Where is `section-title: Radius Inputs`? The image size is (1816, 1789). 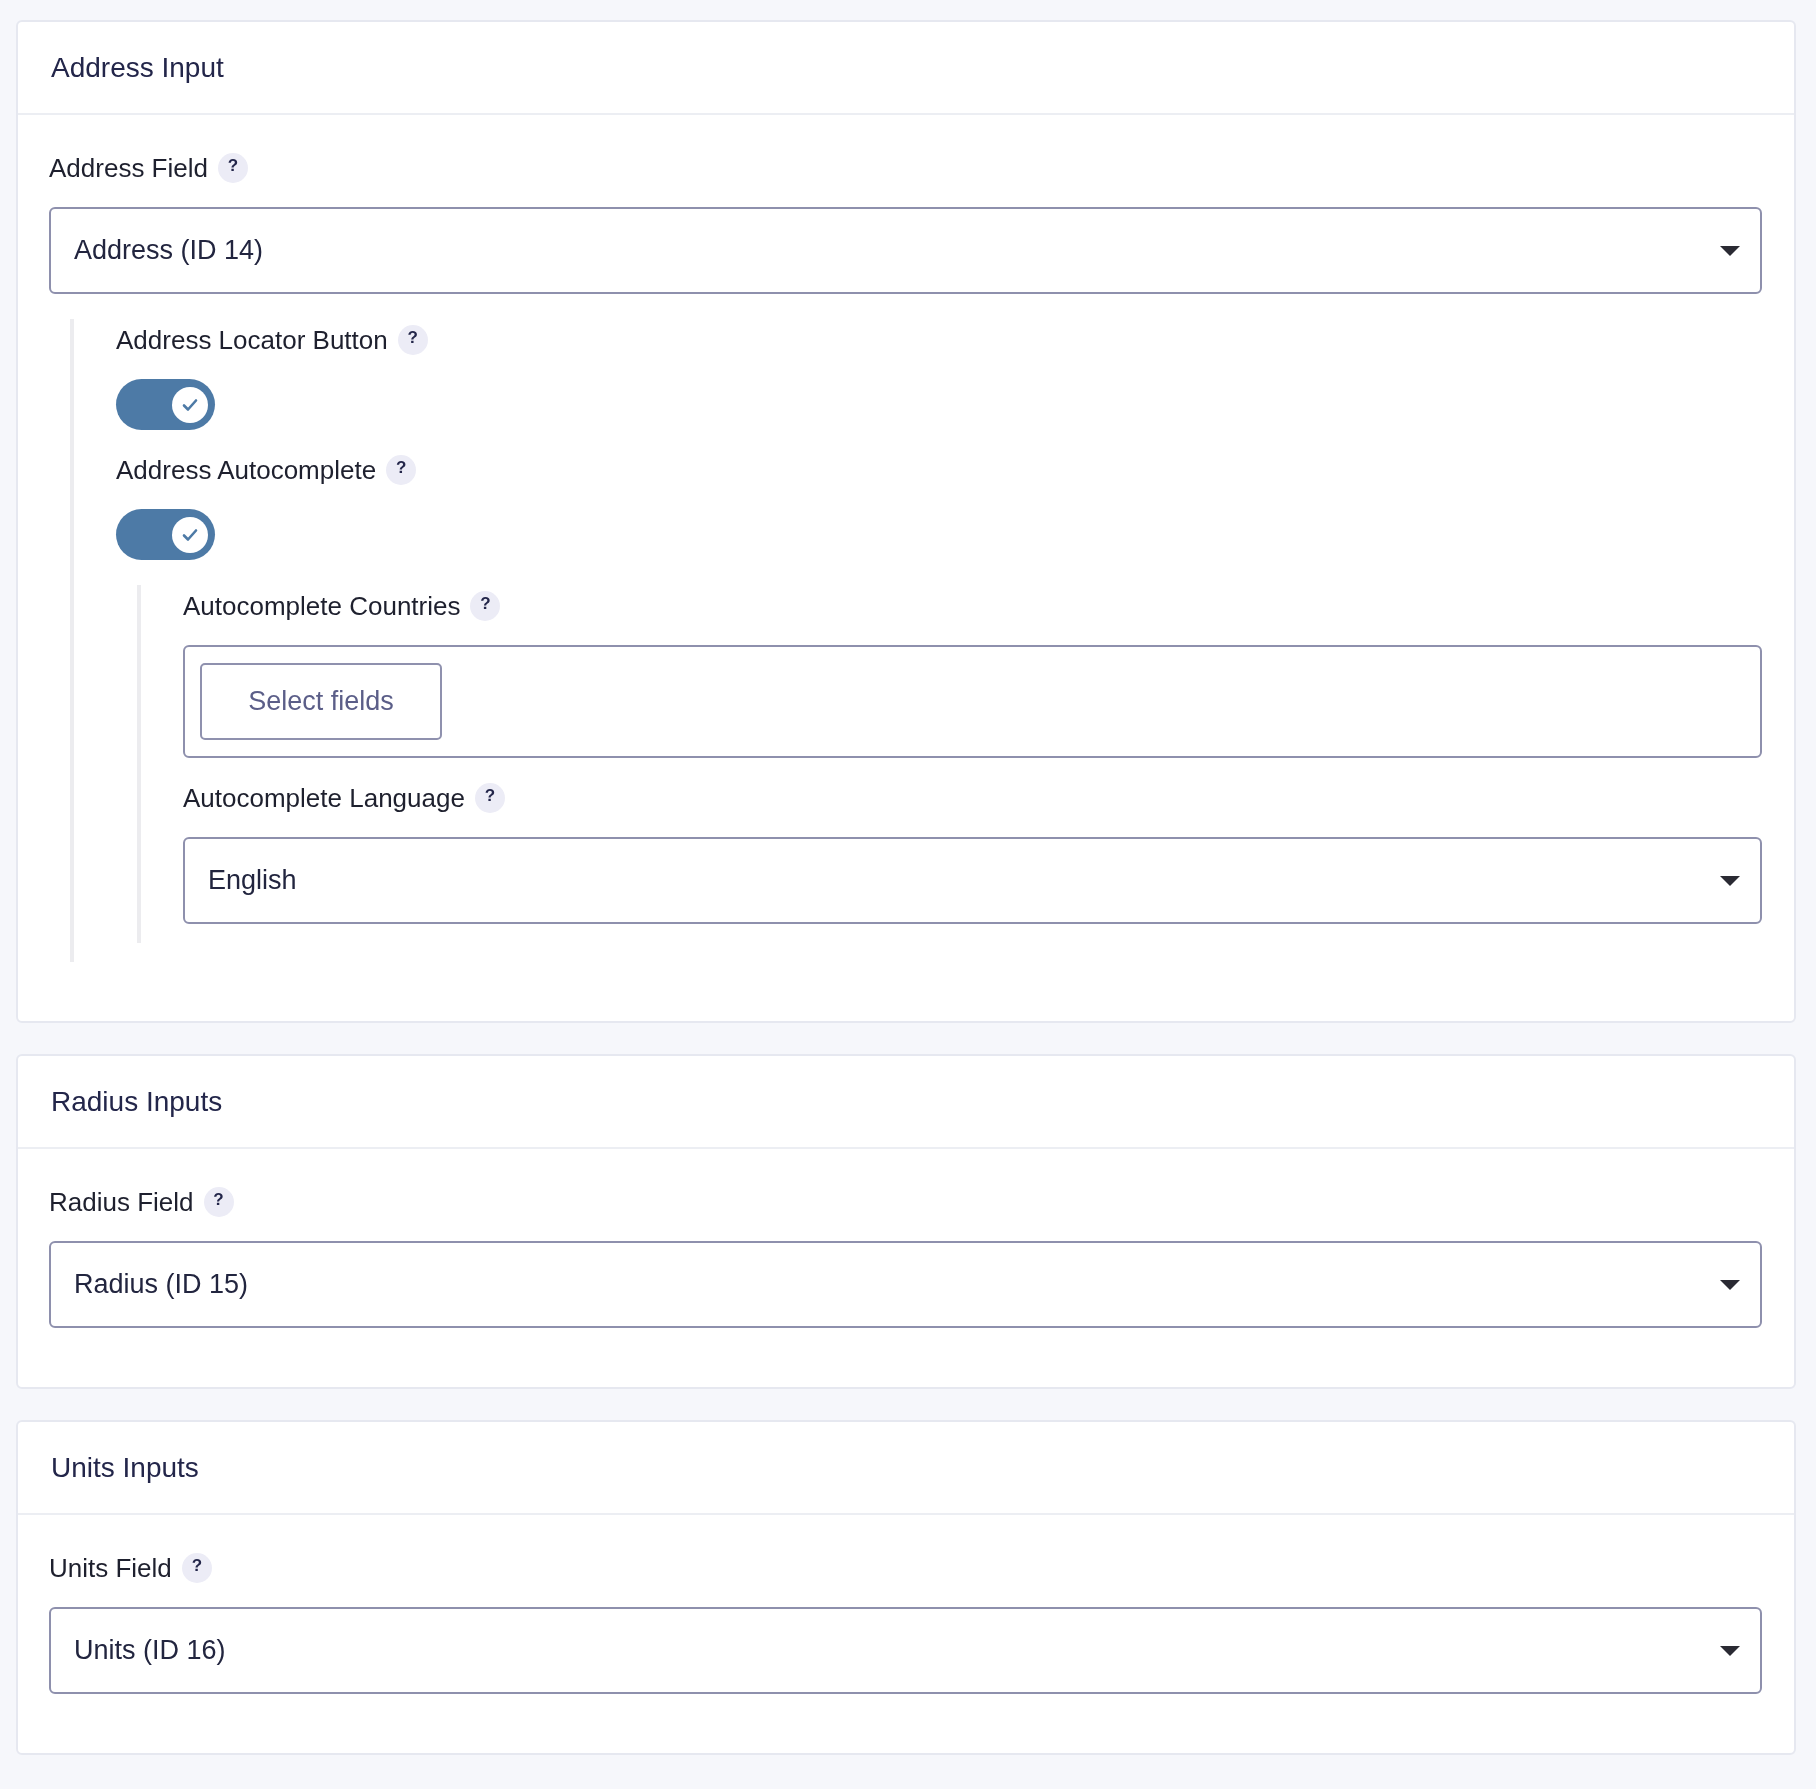
section-title: Radius Inputs is located at coordinates (137, 1101).